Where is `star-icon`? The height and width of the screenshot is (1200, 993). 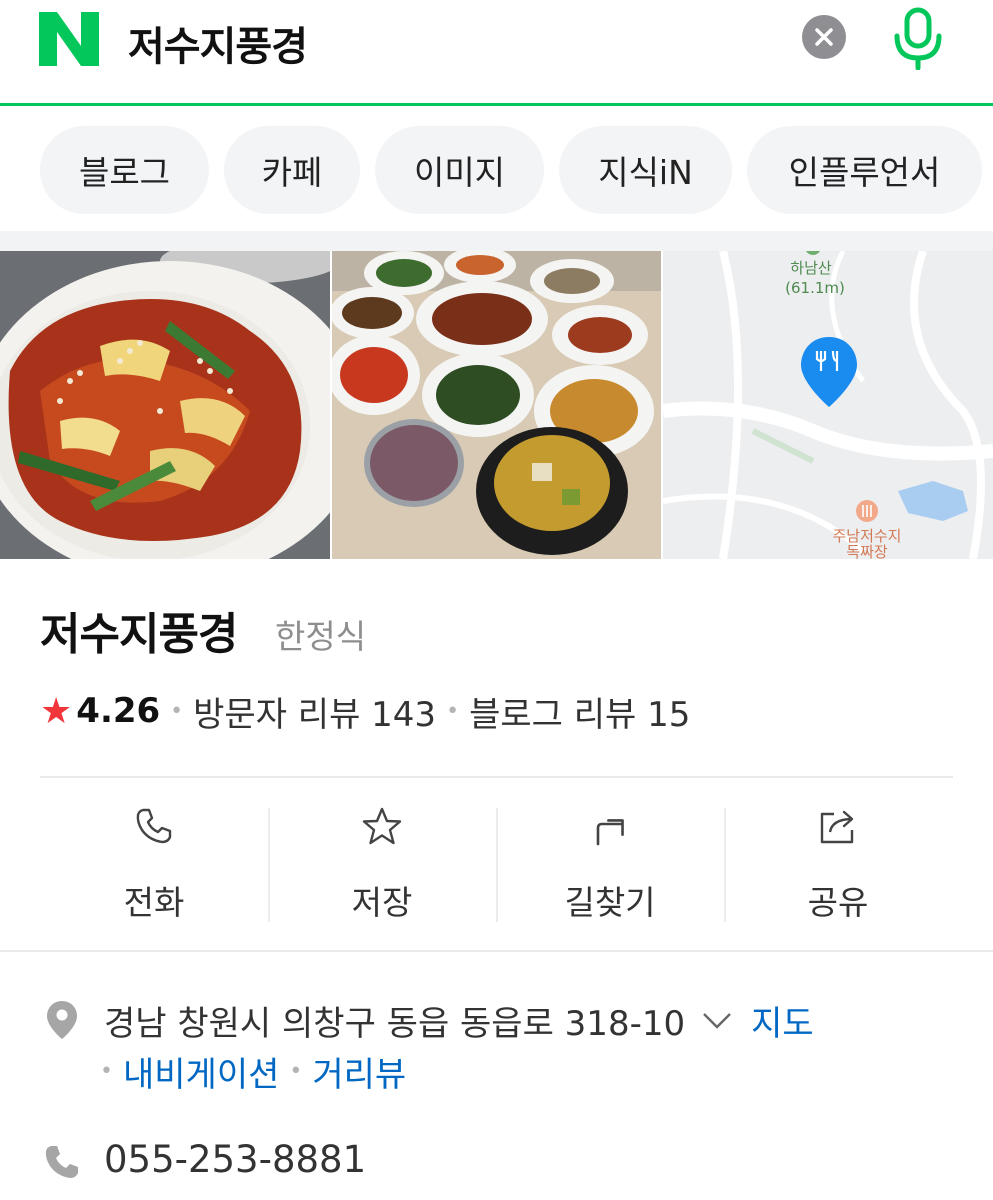 star-icon is located at coordinates (382, 826).